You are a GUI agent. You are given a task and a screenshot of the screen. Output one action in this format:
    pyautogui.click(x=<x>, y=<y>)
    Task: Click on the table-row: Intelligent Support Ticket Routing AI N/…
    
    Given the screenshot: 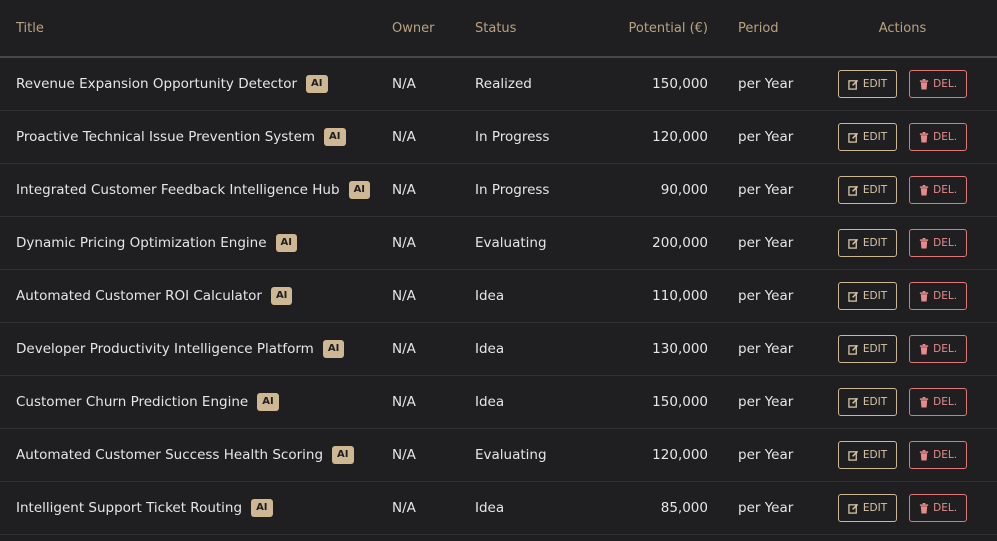 What is the action you would take?
    pyautogui.click(x=498, y=508)
    